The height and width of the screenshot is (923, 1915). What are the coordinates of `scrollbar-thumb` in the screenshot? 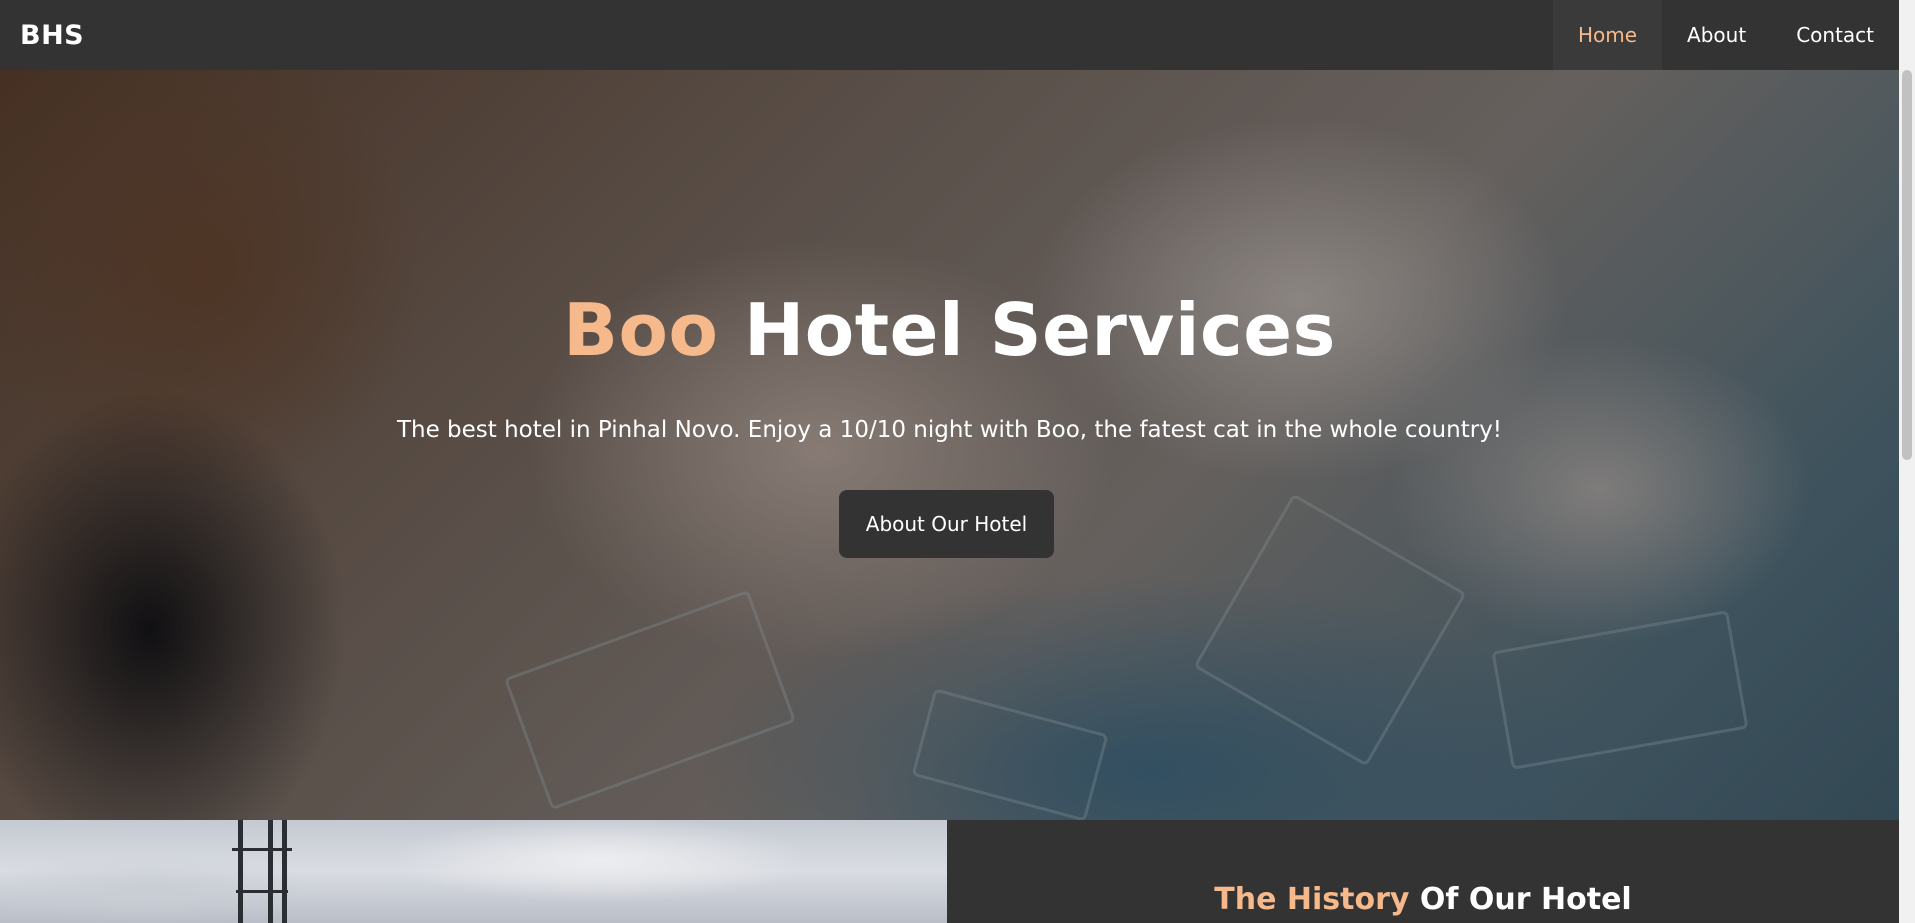 It's located at (1907, 265).